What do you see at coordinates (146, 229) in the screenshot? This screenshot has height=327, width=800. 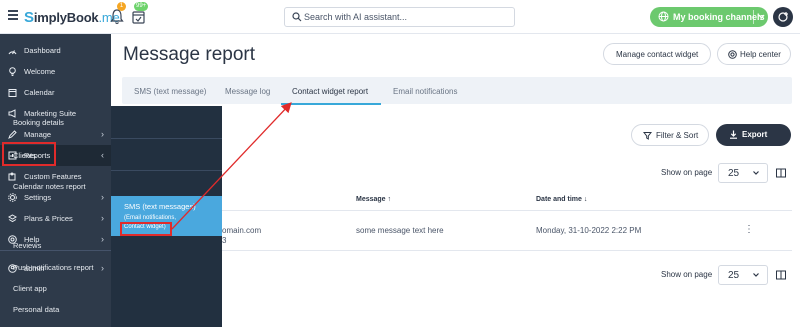 I see `contact-widget-highlight` at bounding box center [146, 229].